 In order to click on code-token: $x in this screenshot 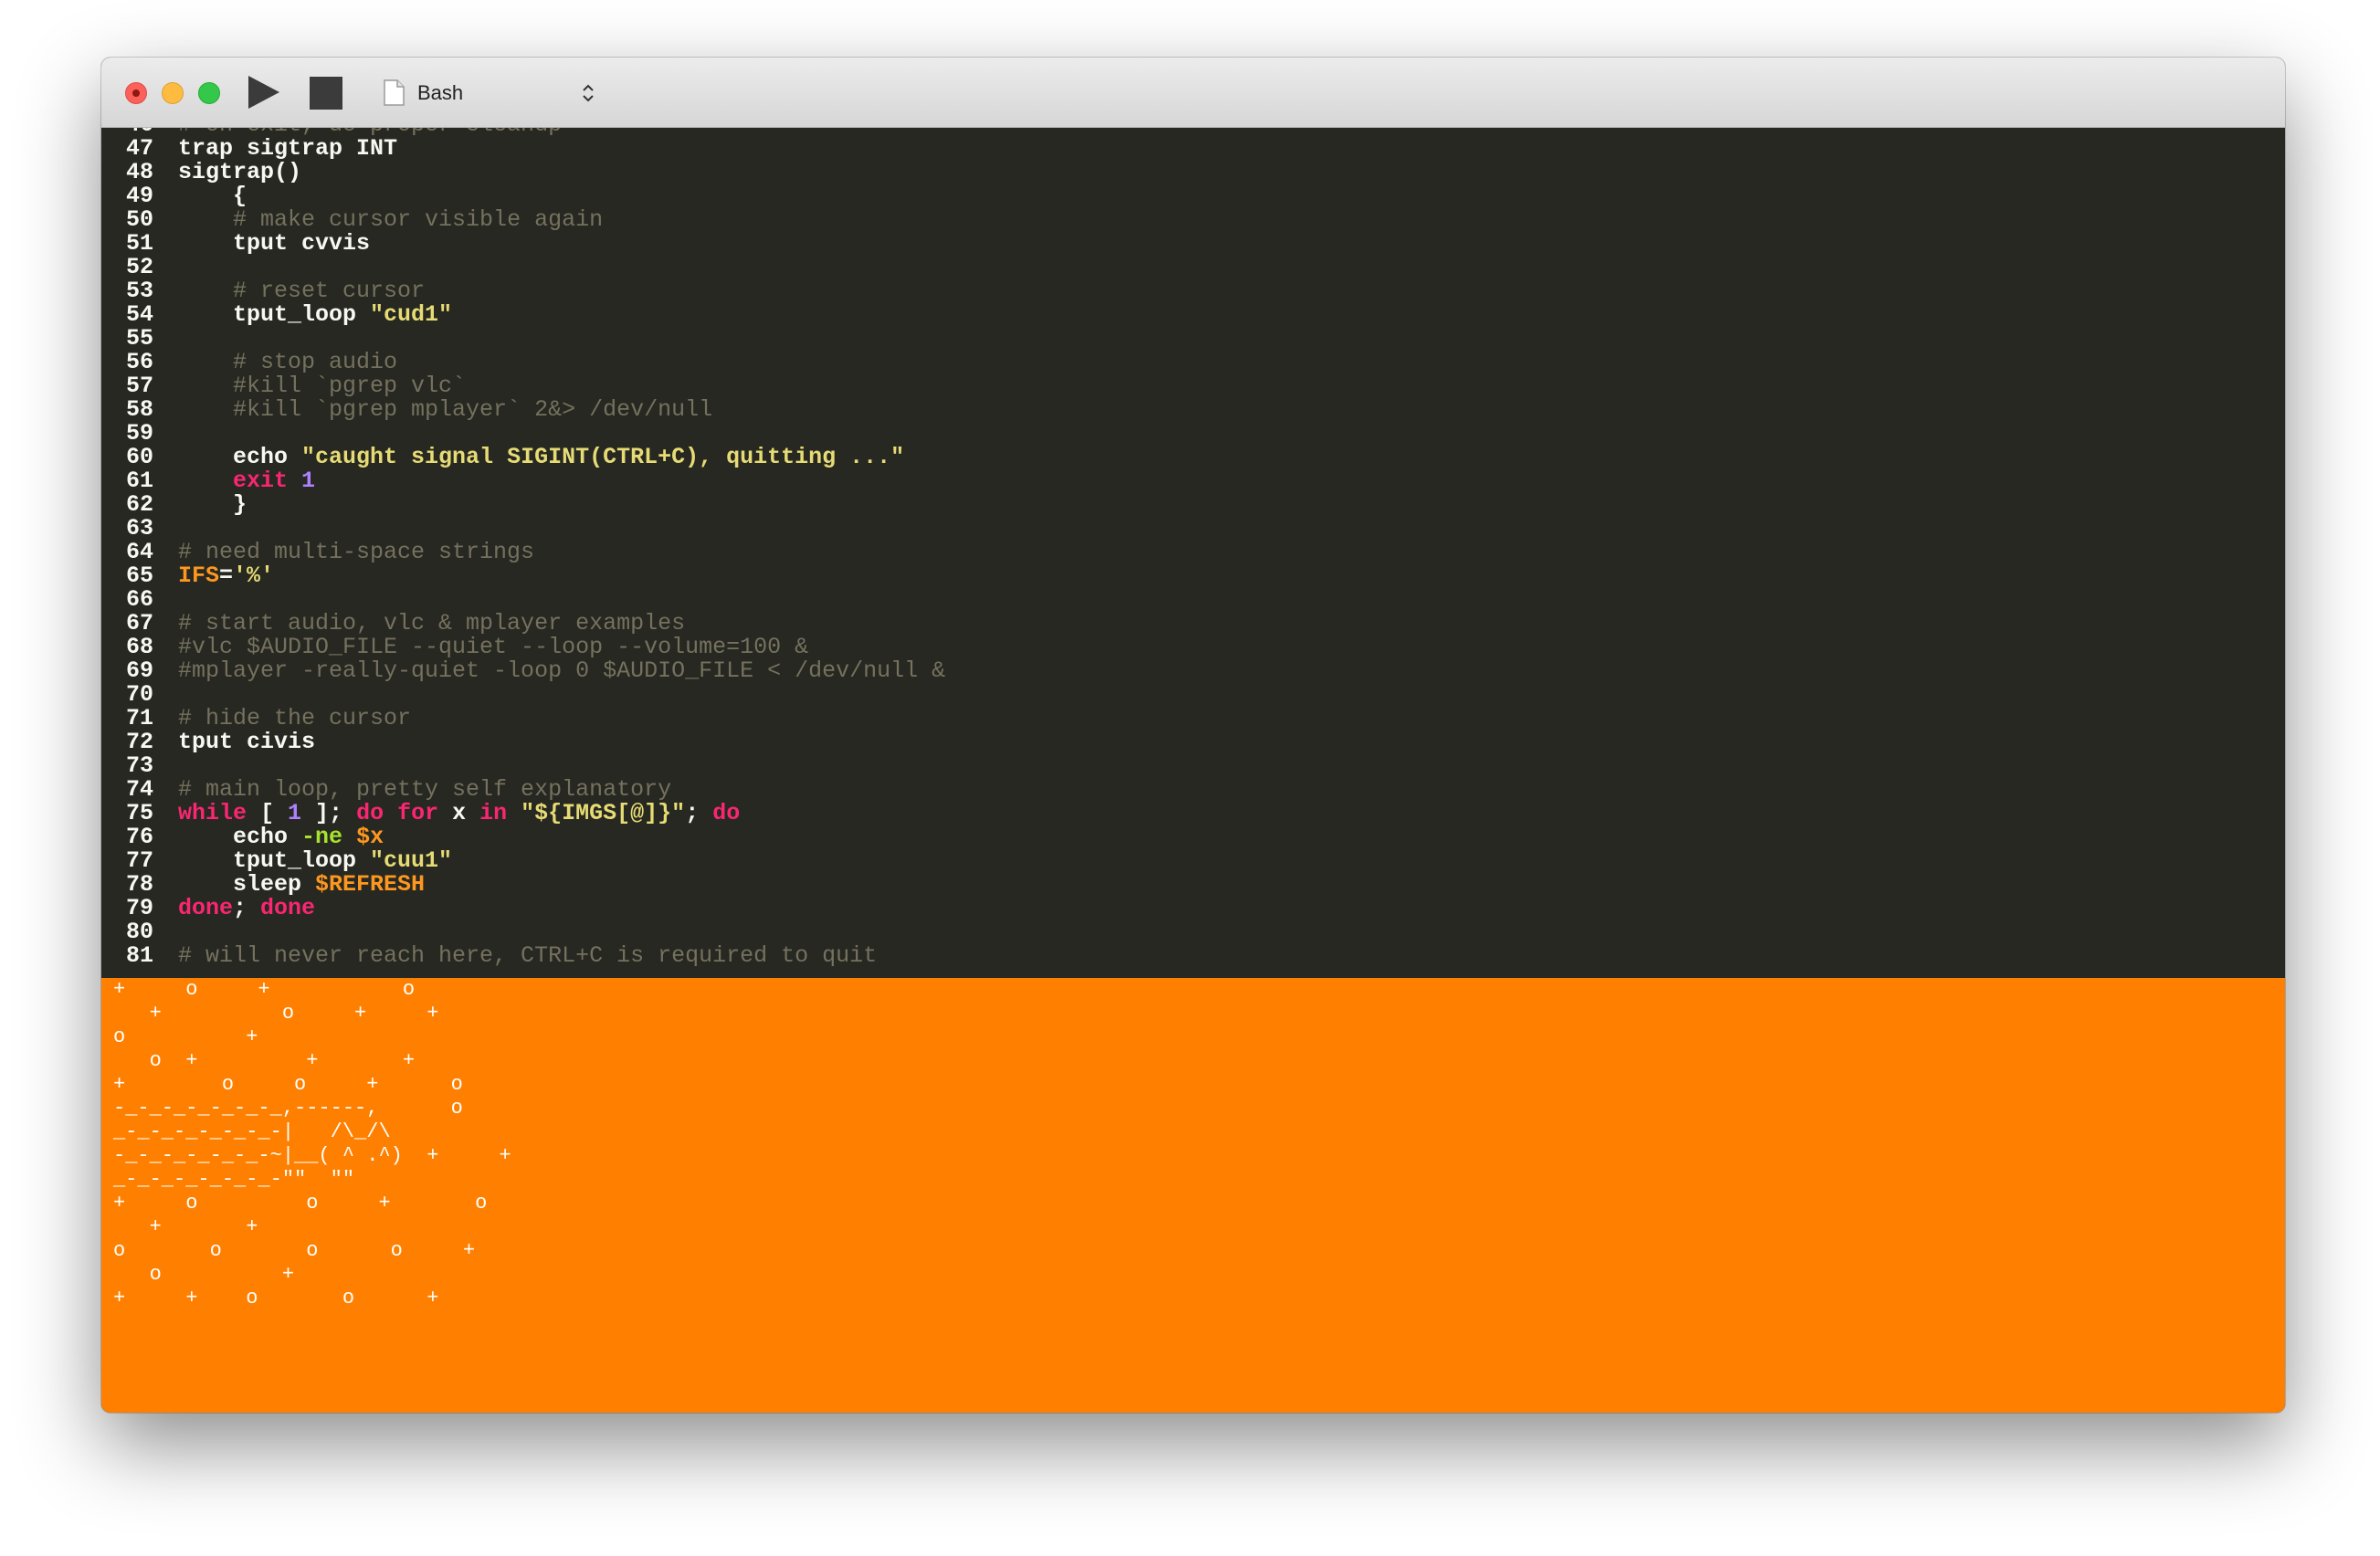, I will do `click(370, 837)`.